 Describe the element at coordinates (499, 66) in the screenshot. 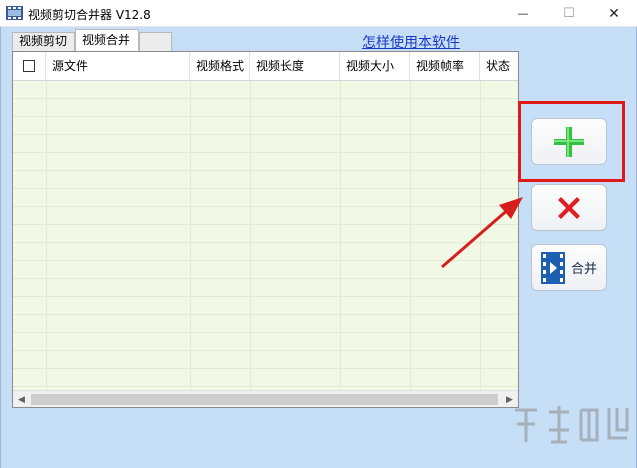

I see `column-header-status: 状态` at that location.